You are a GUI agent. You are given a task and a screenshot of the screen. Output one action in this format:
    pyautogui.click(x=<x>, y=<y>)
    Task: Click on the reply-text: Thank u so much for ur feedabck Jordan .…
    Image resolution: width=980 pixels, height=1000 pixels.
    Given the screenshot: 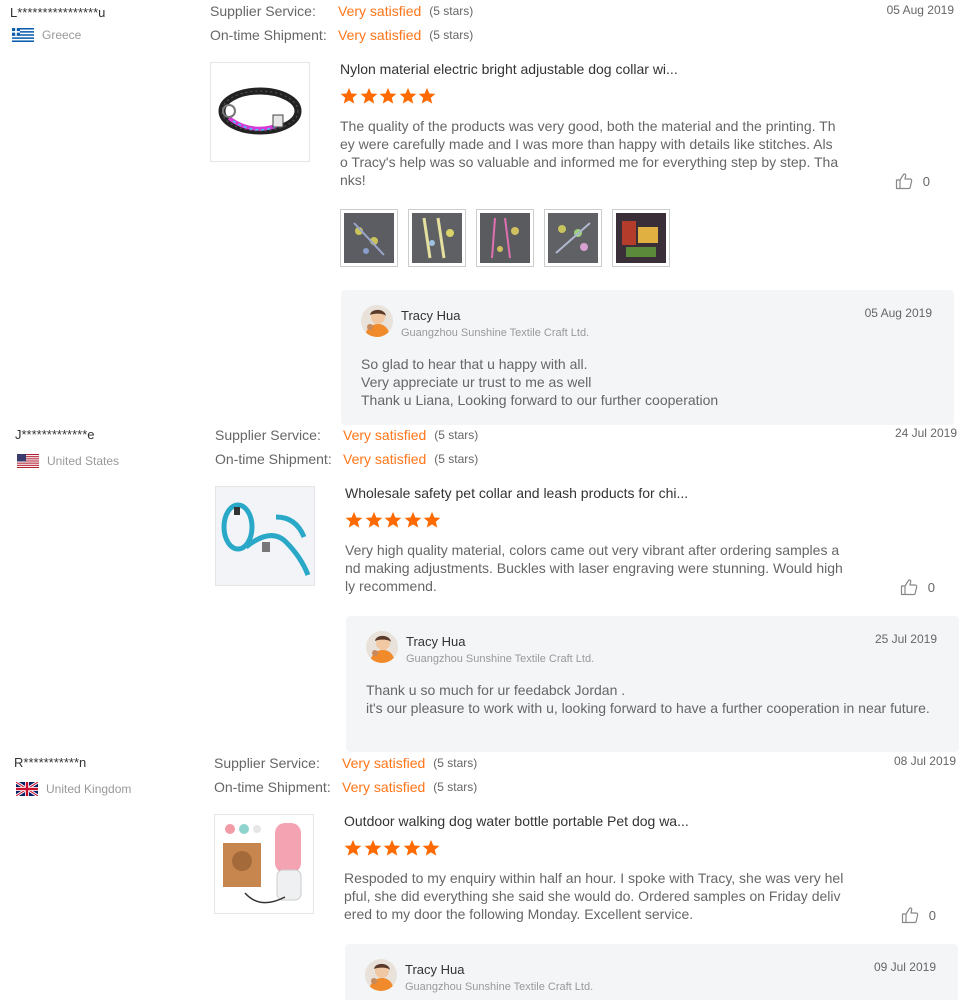 What is the action you would take?
    pyautogui.click(x=651, y=699)
    